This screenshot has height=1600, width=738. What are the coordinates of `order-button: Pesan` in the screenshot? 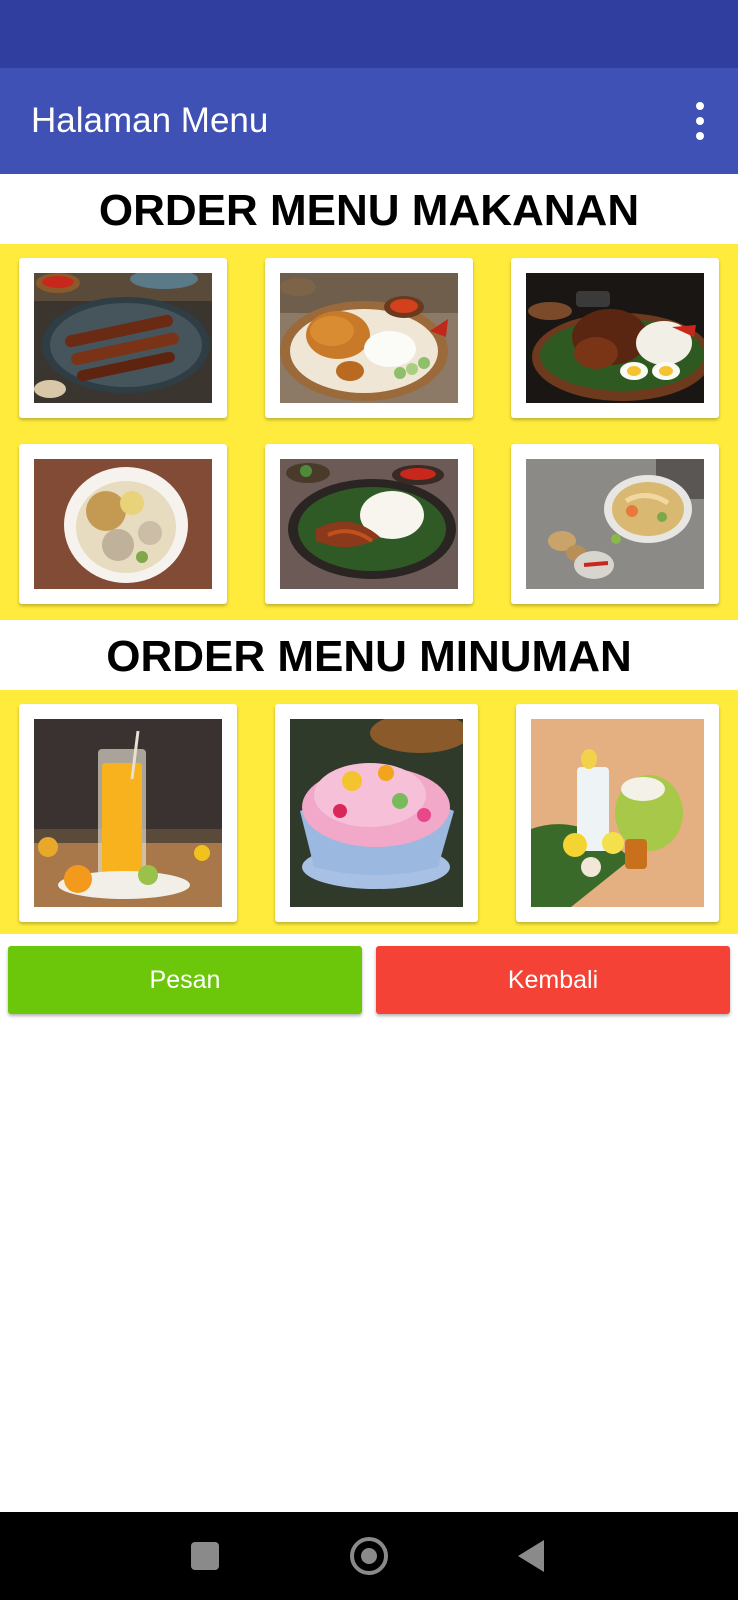 It's located at (185, 980).